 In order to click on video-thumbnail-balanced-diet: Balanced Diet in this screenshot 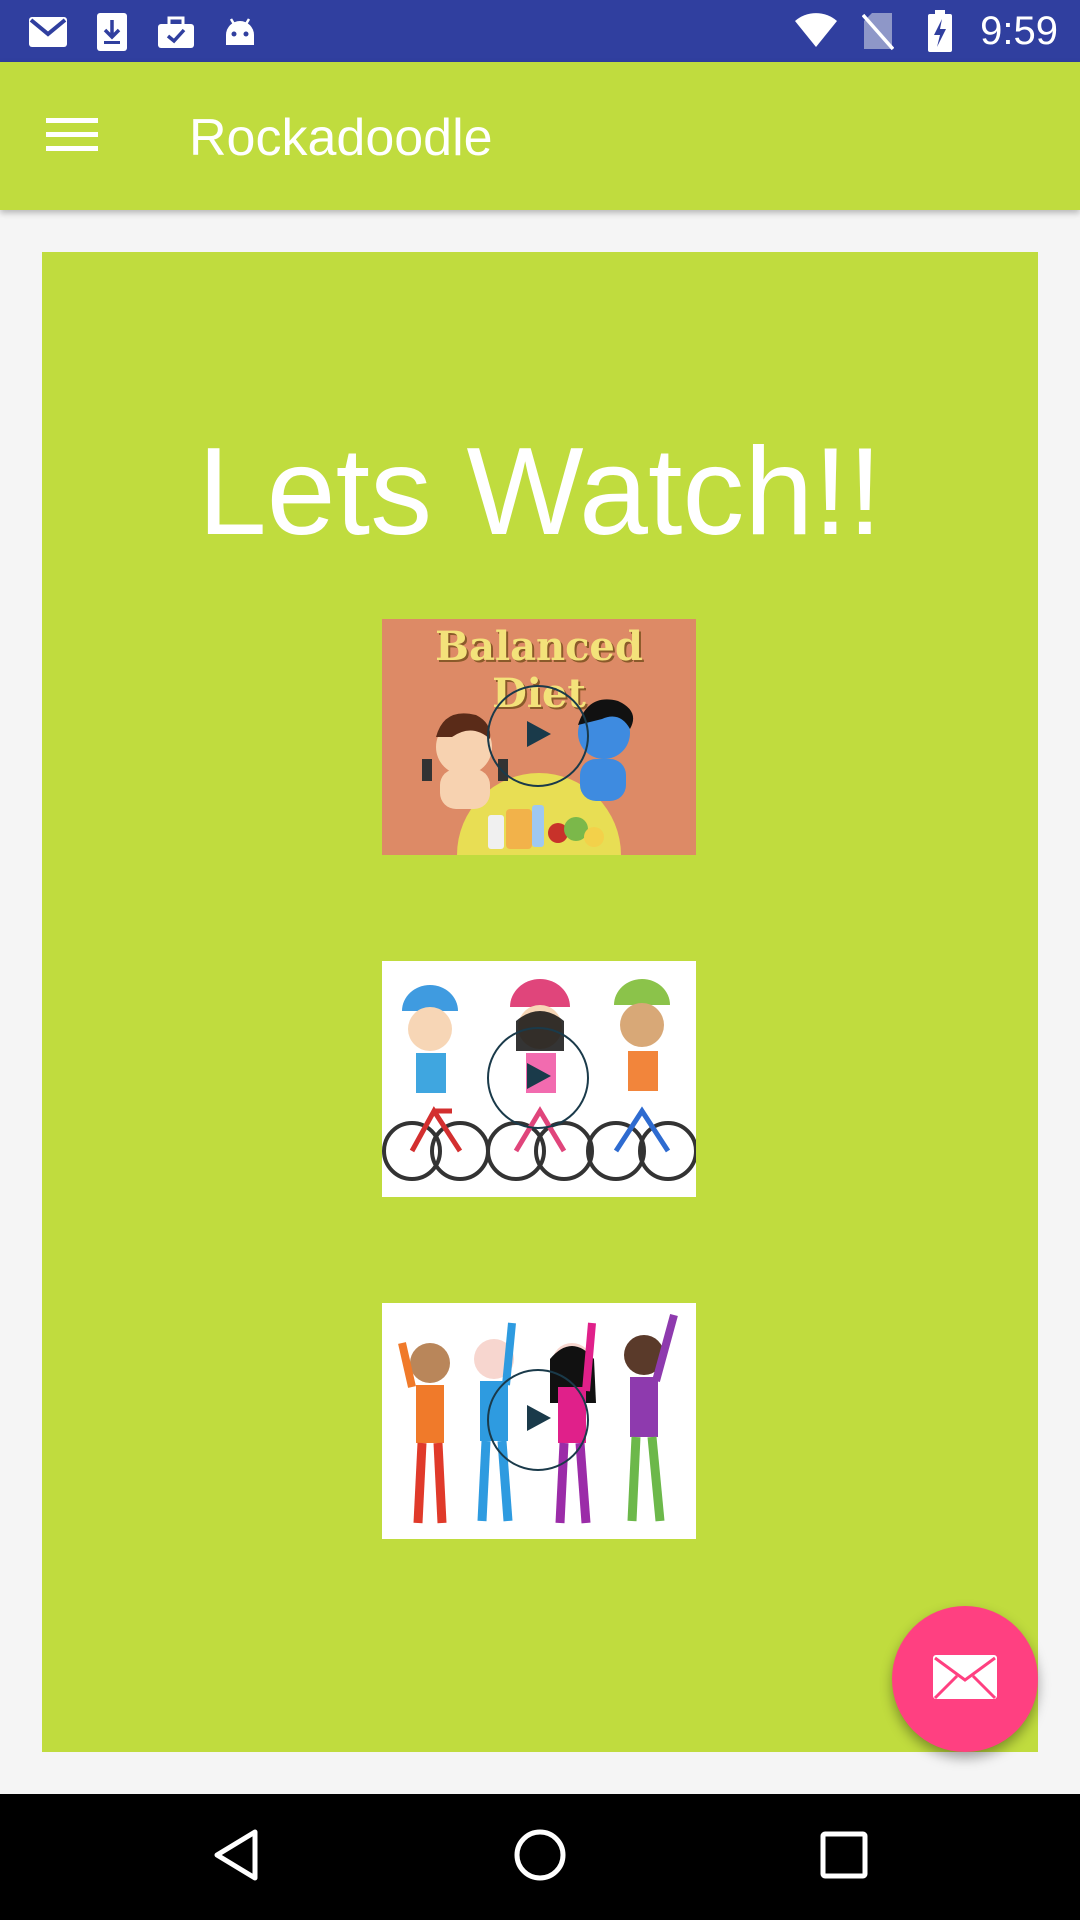, I will do `click(539, 737)`.